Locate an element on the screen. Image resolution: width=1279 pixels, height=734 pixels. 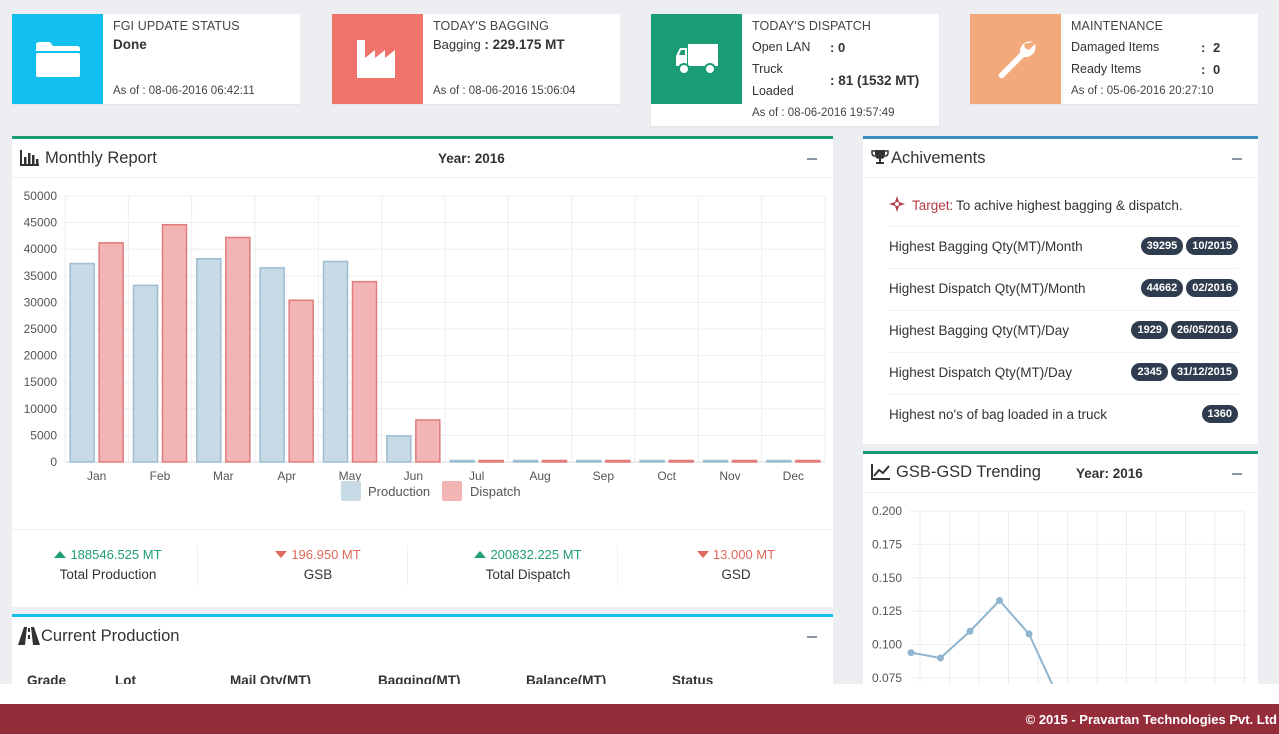
achievement-date-badge: 26/05/2016 is located at coordinates (1204, 330).